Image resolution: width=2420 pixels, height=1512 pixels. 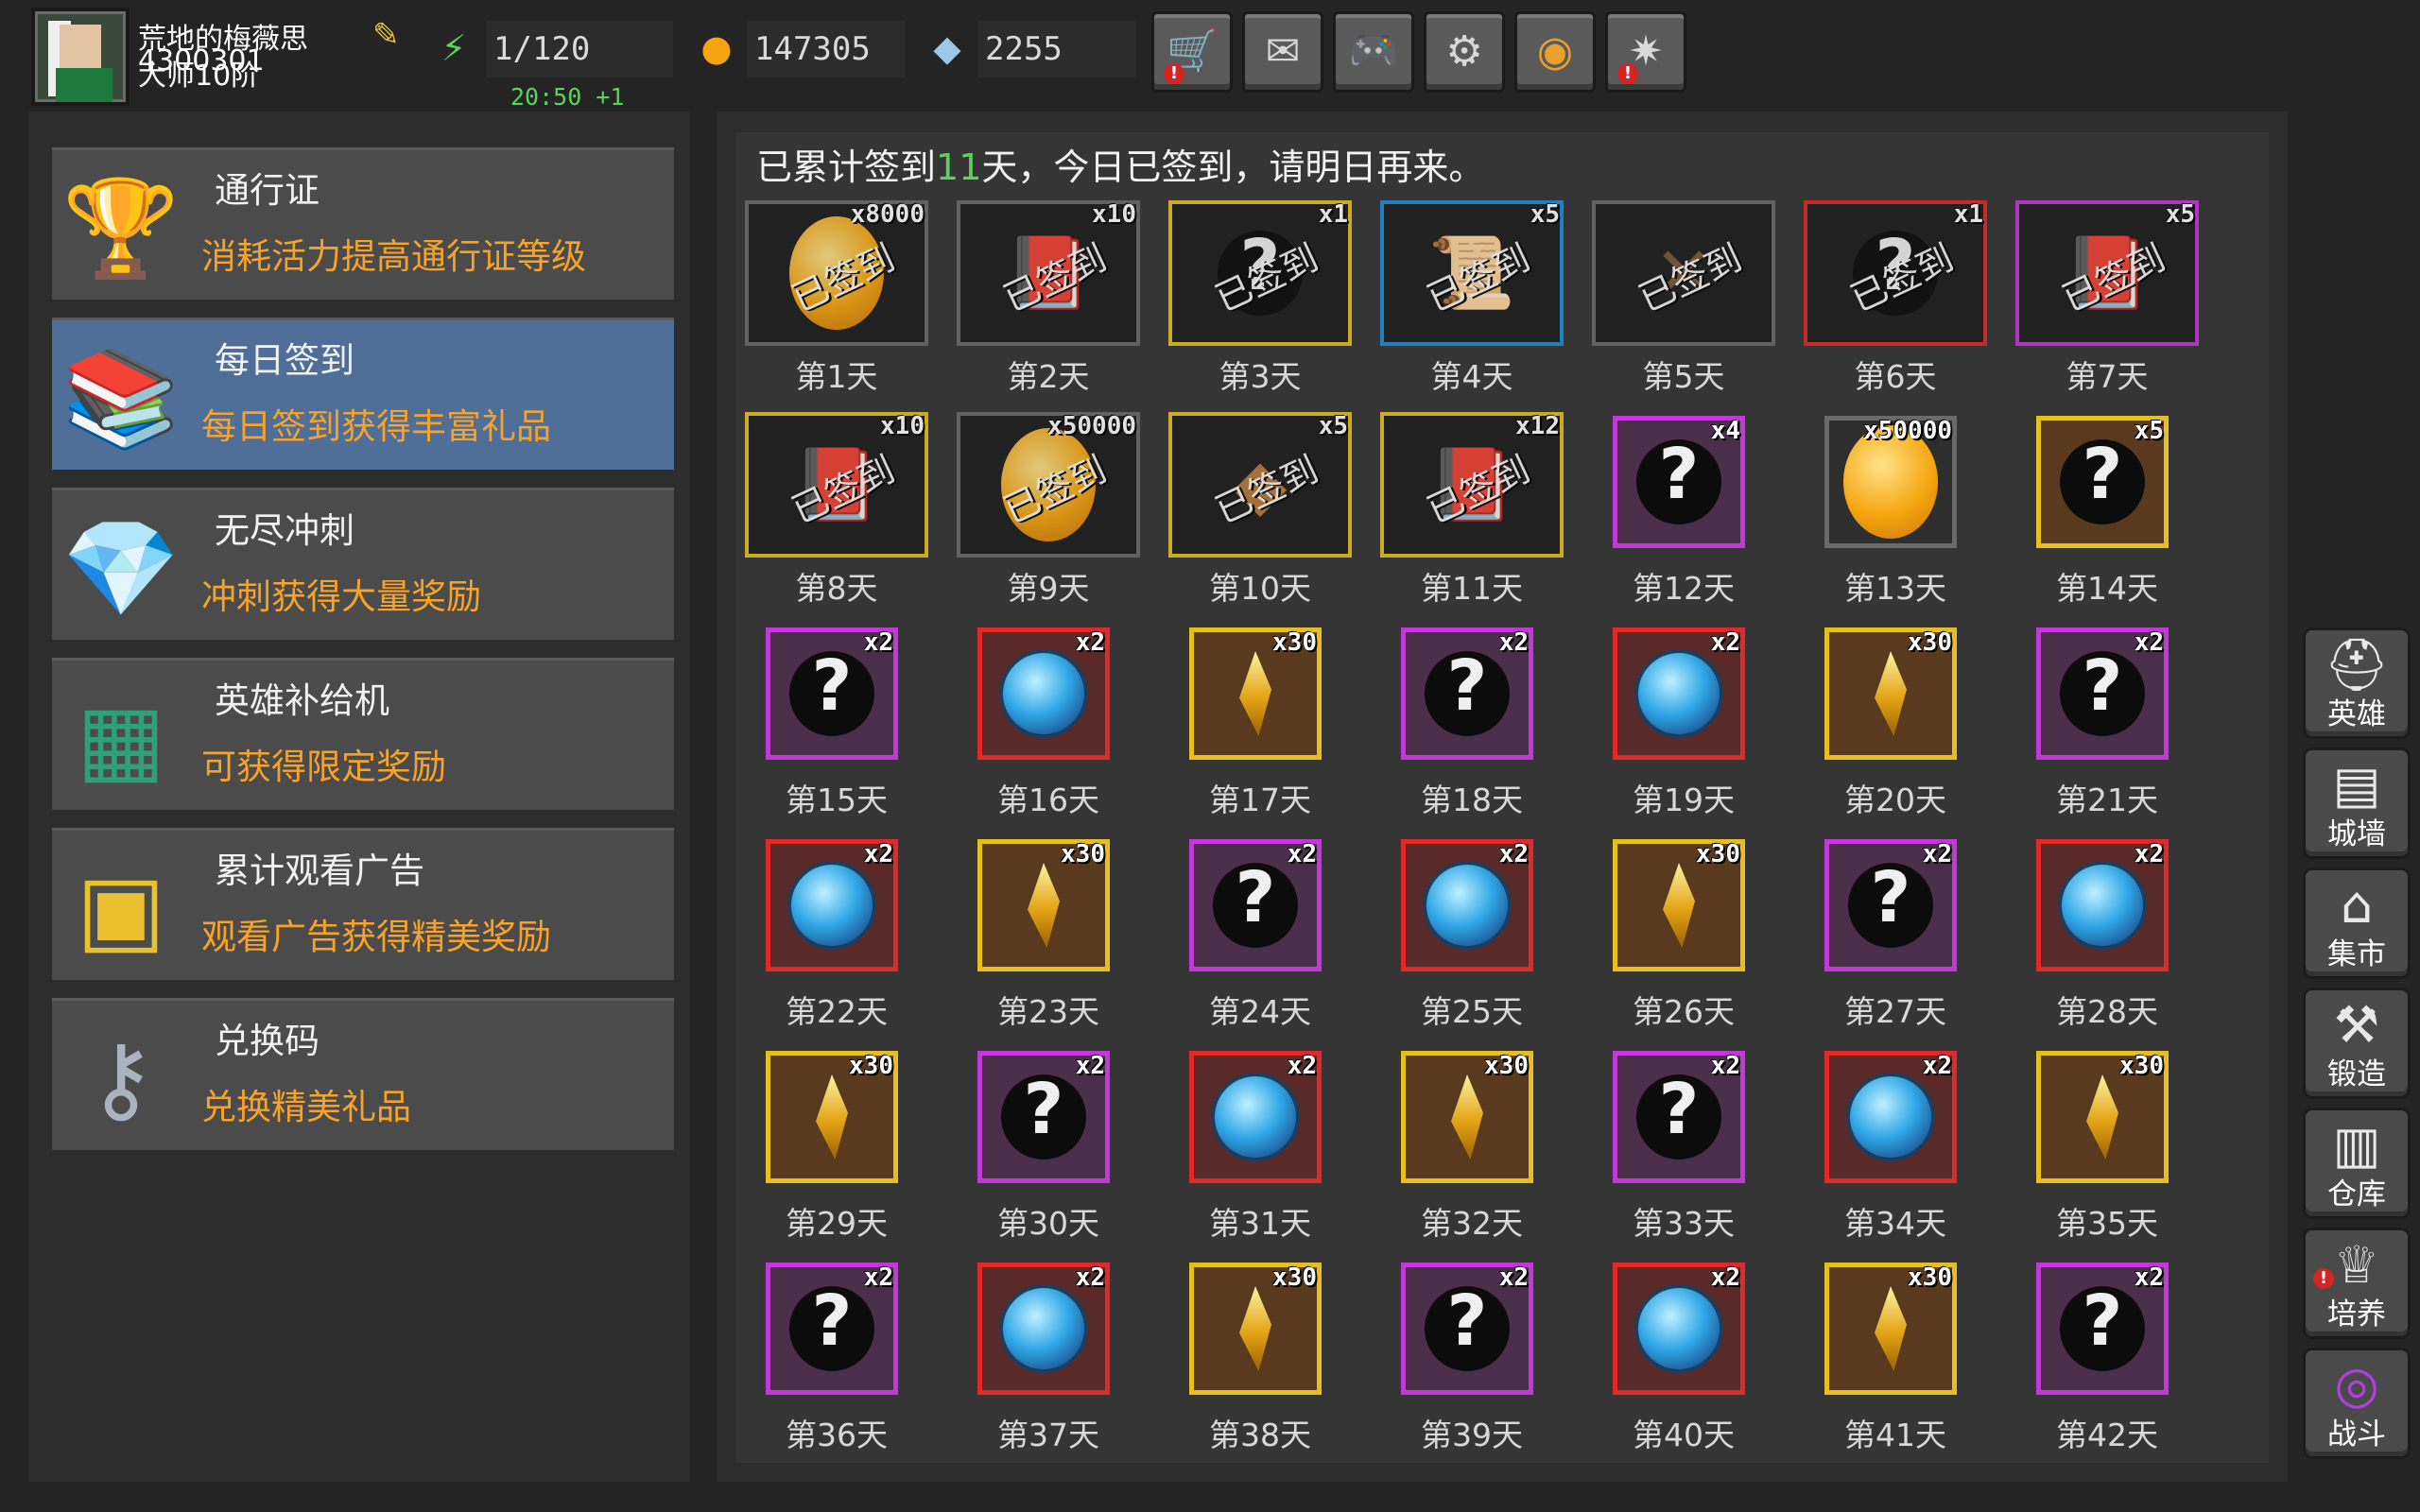 I want to click on supply-machine-icon: ▦, so click(x=121, y=738).